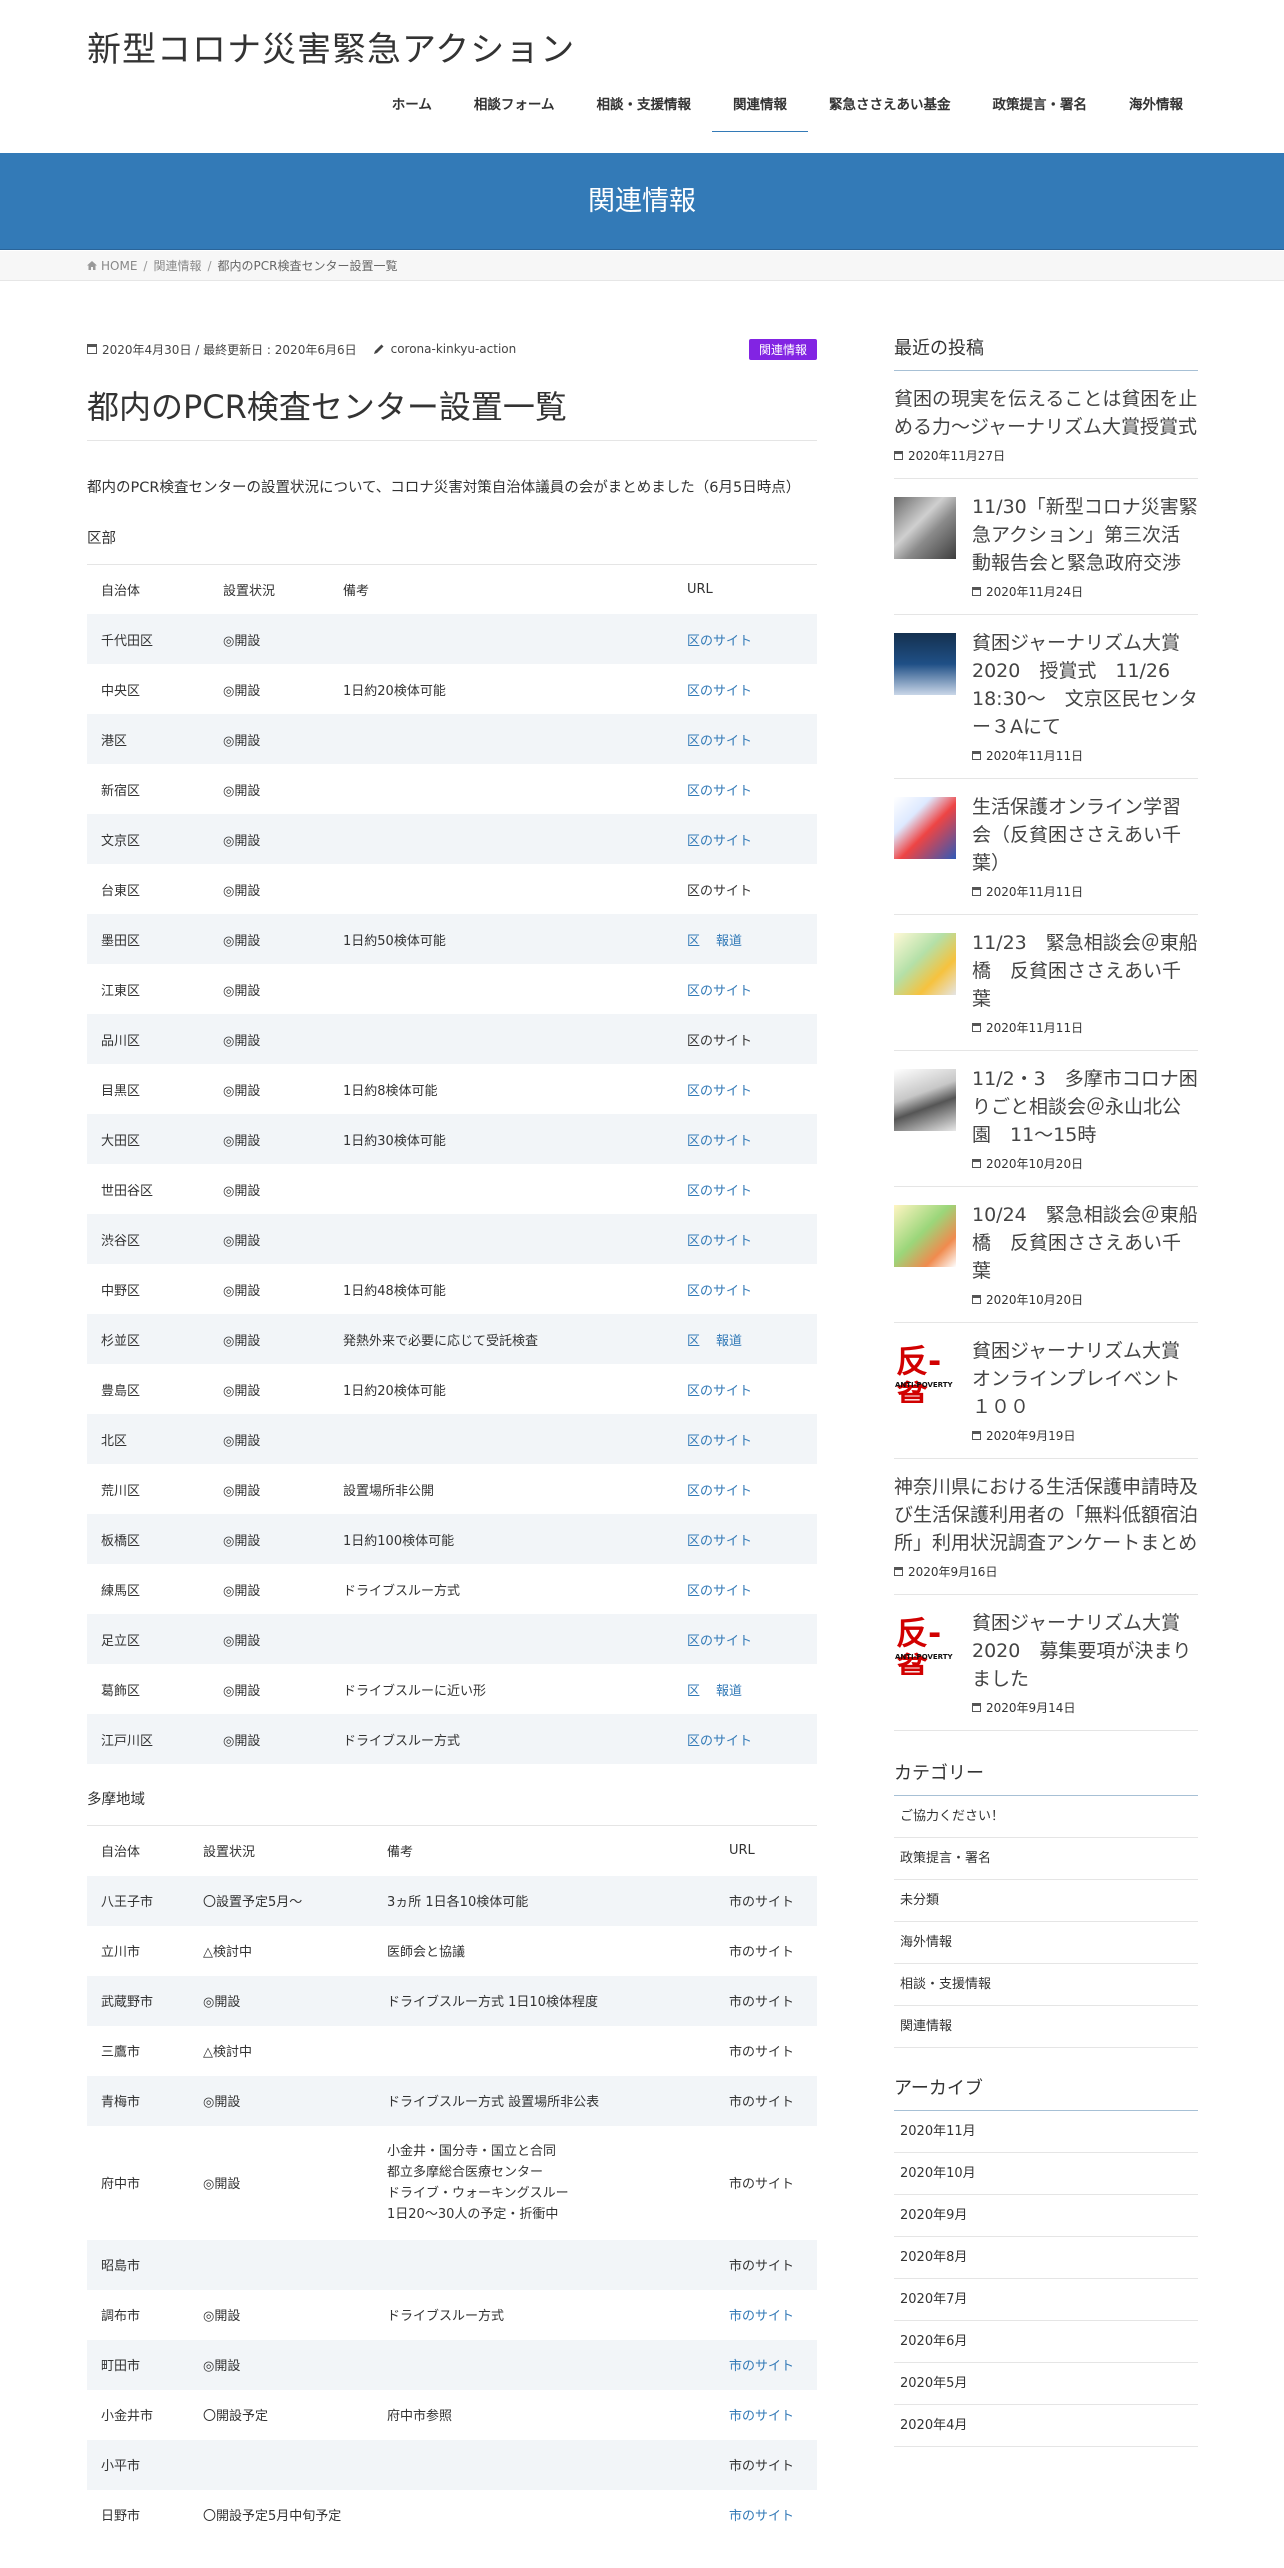 This screenshot has height=2568, width=1284. What do you see at coordinates (644, 113) in the screenshot?
I see `nav-item: 相談・支援情報` at bounding box center [644, 113].